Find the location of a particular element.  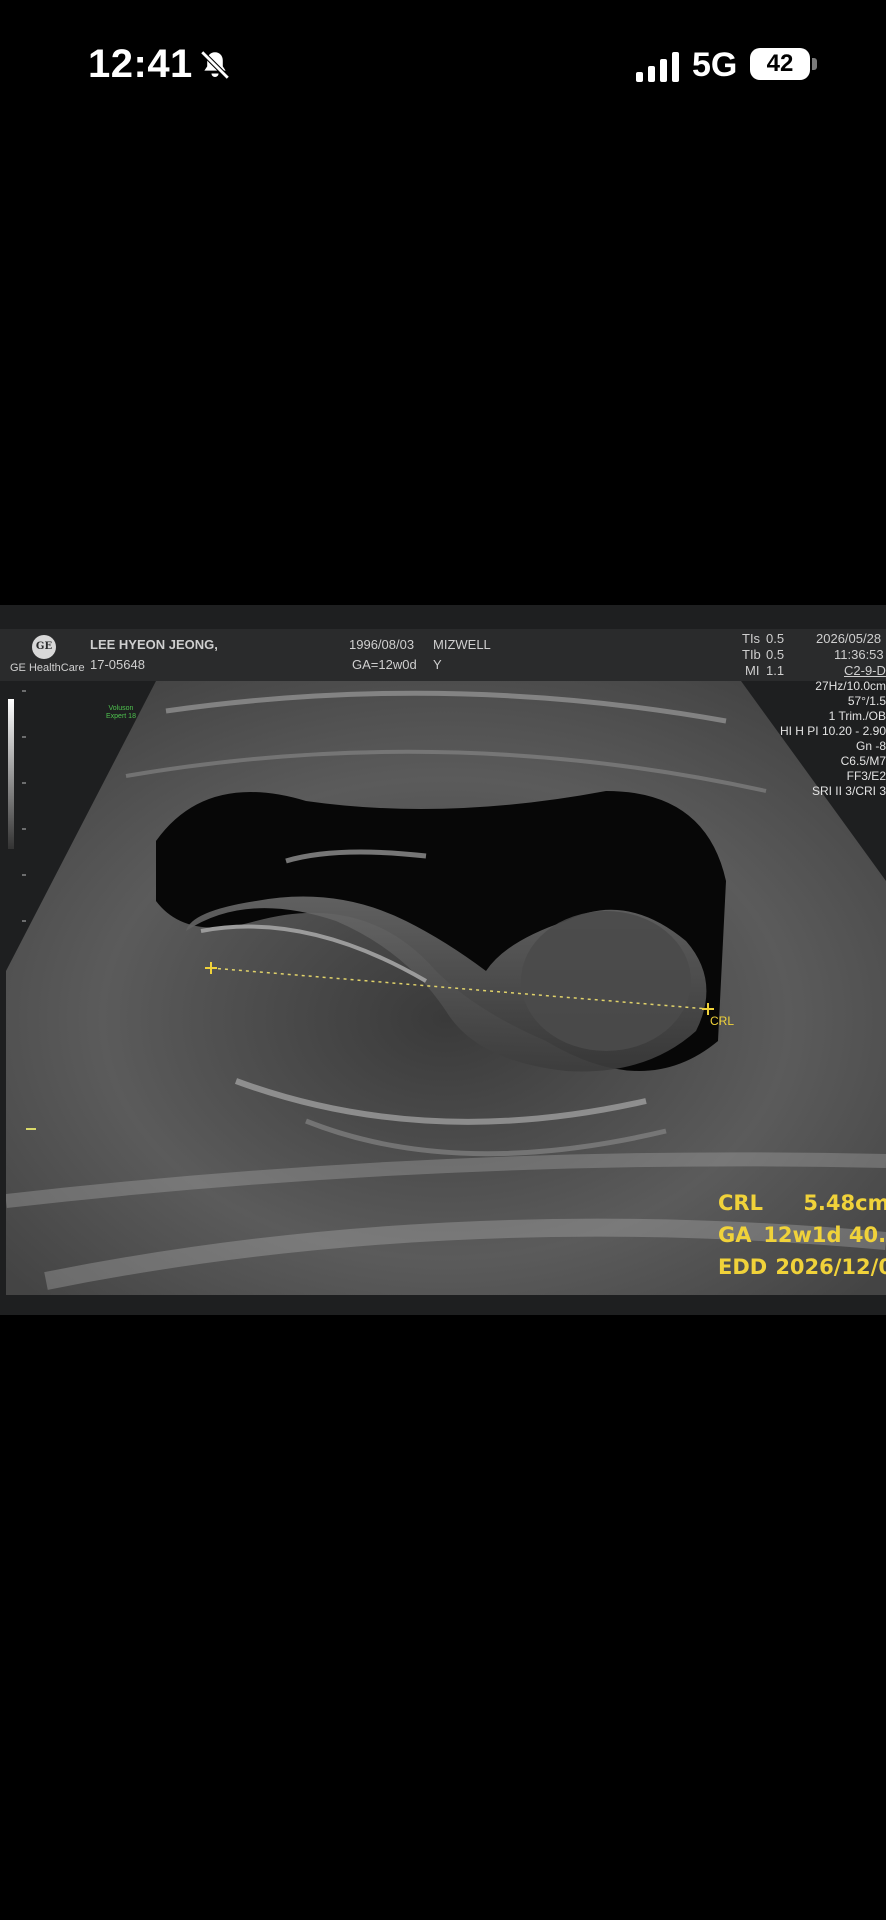

tib-value: 0.5 is located at coordinates (775, 654).